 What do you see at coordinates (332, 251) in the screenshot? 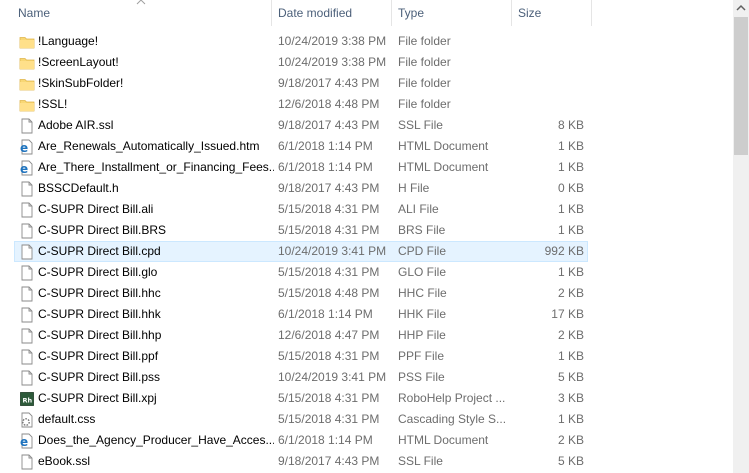
I see `file-date-modified: 10/24/2019 3:41 PM` at bounding box center [332, 251].